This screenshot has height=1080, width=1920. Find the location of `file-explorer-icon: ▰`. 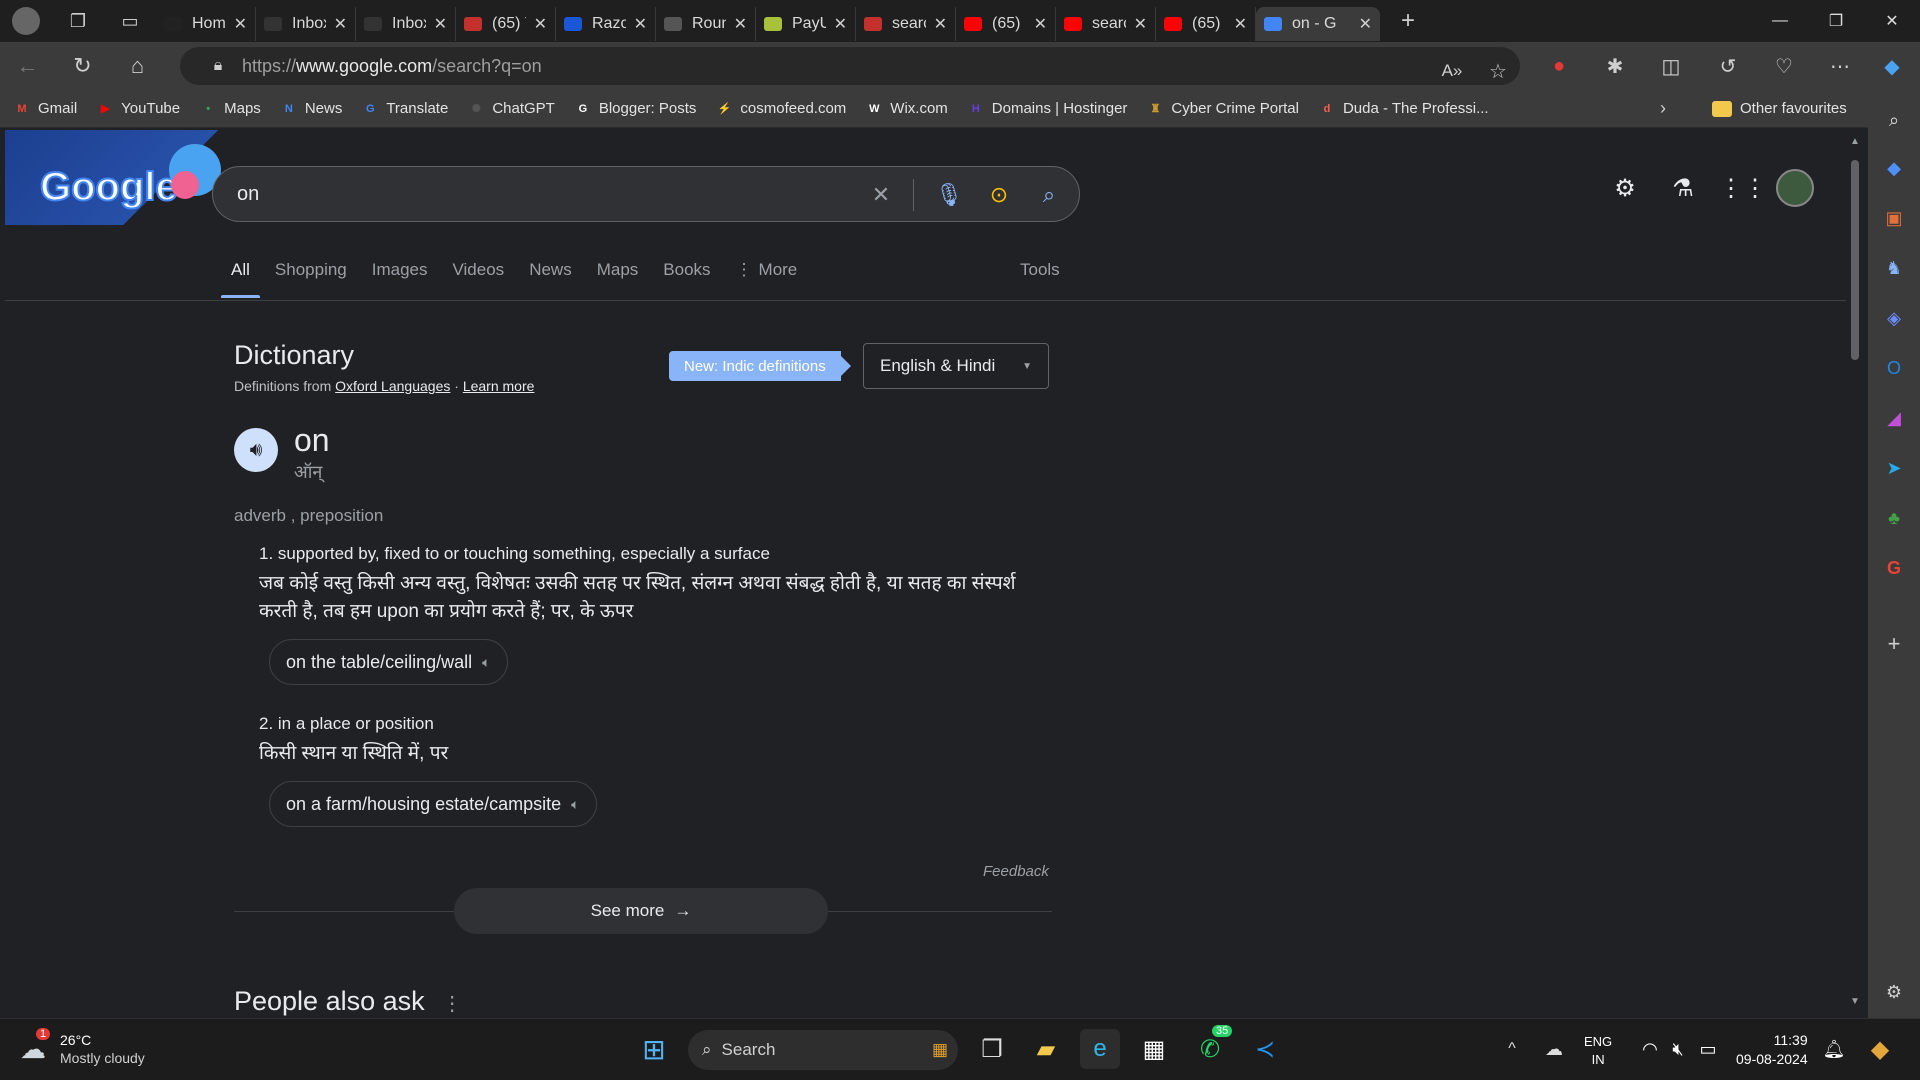

file-explorer-icon: ▰ is located at coordinates (1046, 1049).